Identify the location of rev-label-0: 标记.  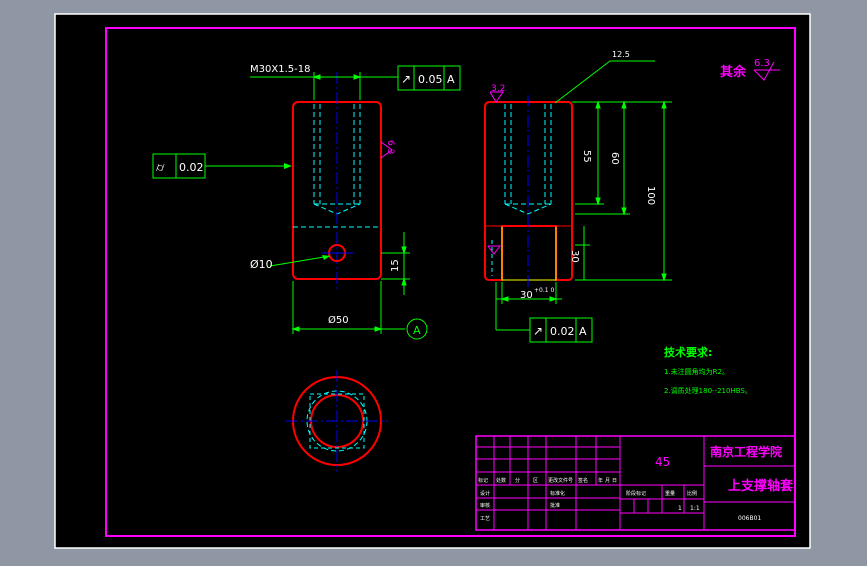
(483, 480).